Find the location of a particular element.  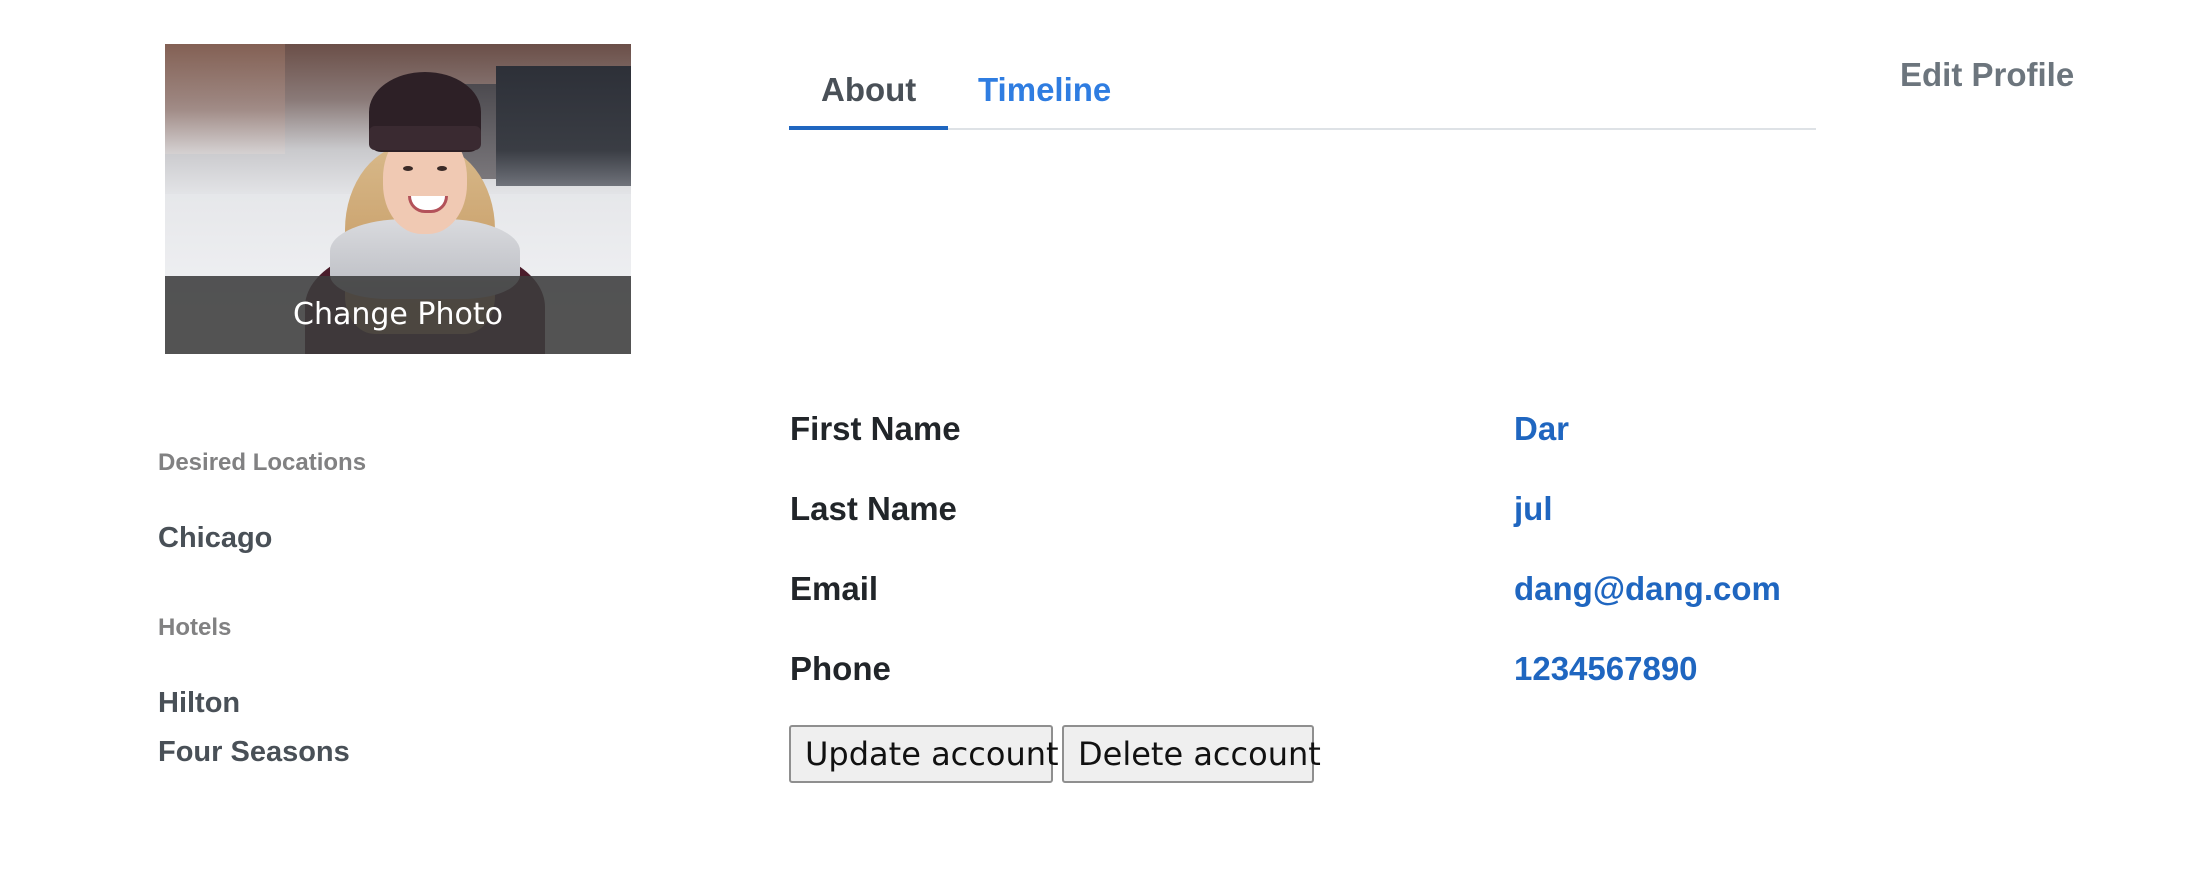

tab-timeline: Timeline is located at coordinates (1044, 88).